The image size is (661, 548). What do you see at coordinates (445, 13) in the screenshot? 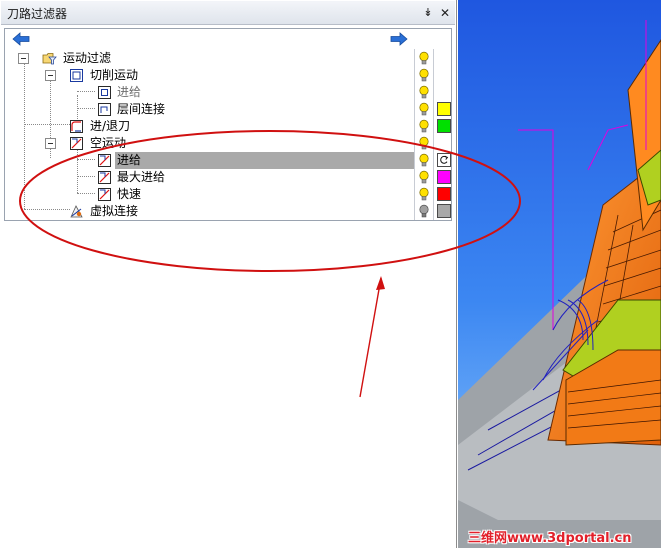
I see `close-icon: ✕` at bounding box center [445, 13].